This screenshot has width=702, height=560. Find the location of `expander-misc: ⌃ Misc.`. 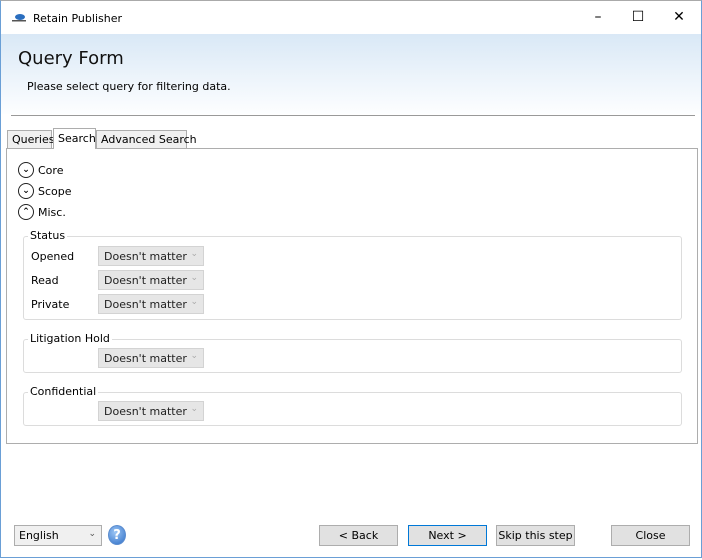

expander-misc: ⌃ Misc. is located at coordinates (42, 212).